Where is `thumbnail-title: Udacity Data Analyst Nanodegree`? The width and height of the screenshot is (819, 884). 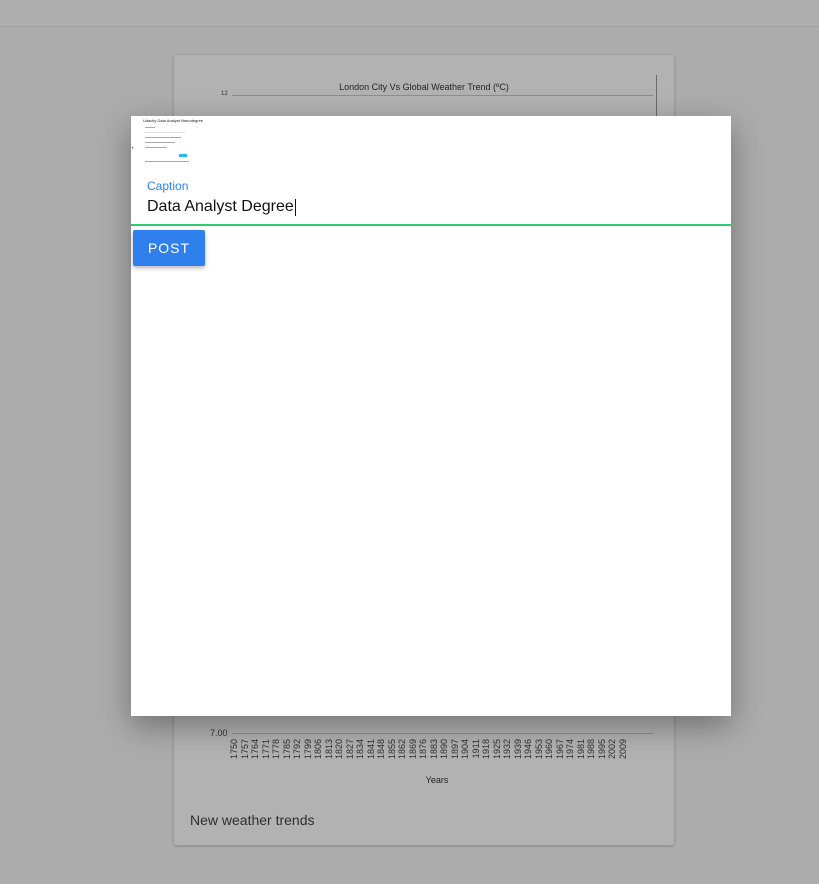
thumbnail-title: Udacity Data Analyst Nanodegree is located at coordinates (173, 120).